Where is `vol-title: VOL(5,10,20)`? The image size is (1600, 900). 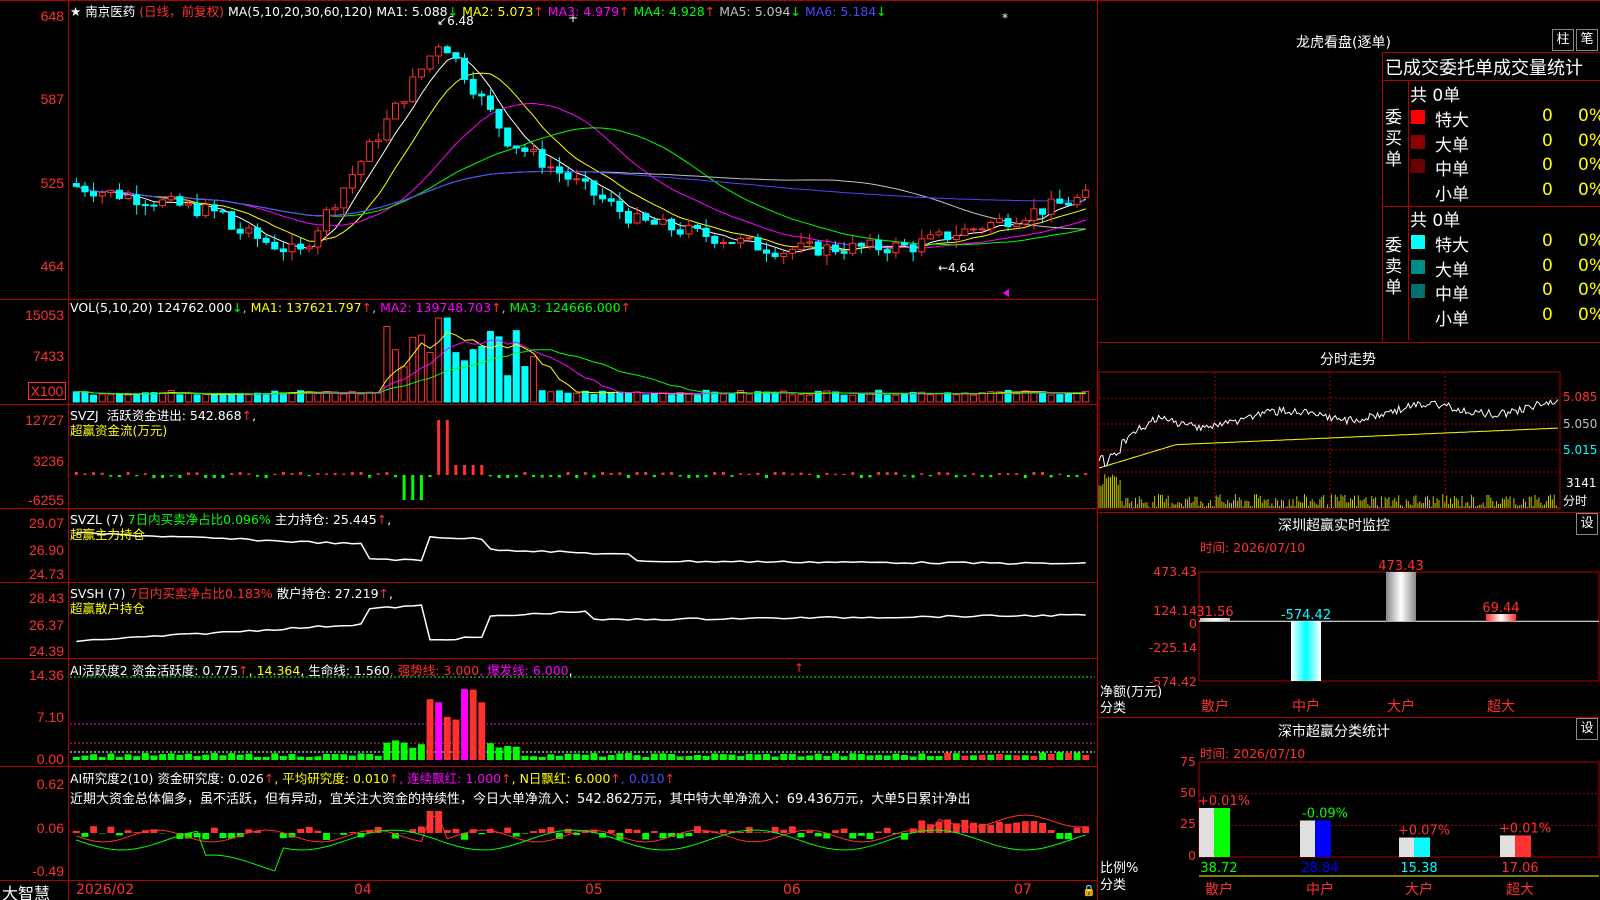 vol-title: VOL(5,10,20) is located at coordinates (111, 307).